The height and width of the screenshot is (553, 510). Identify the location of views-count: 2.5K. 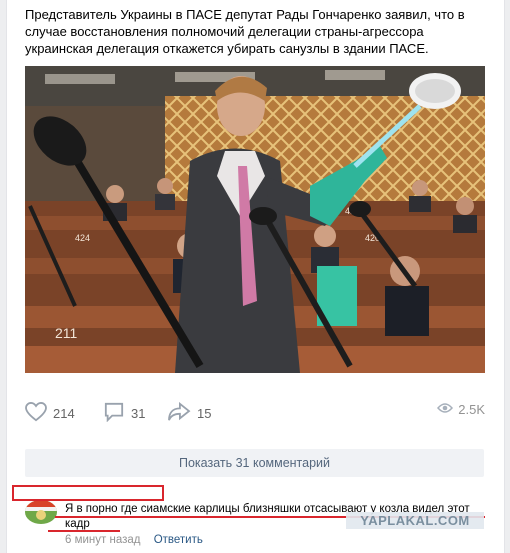
(471, 409).